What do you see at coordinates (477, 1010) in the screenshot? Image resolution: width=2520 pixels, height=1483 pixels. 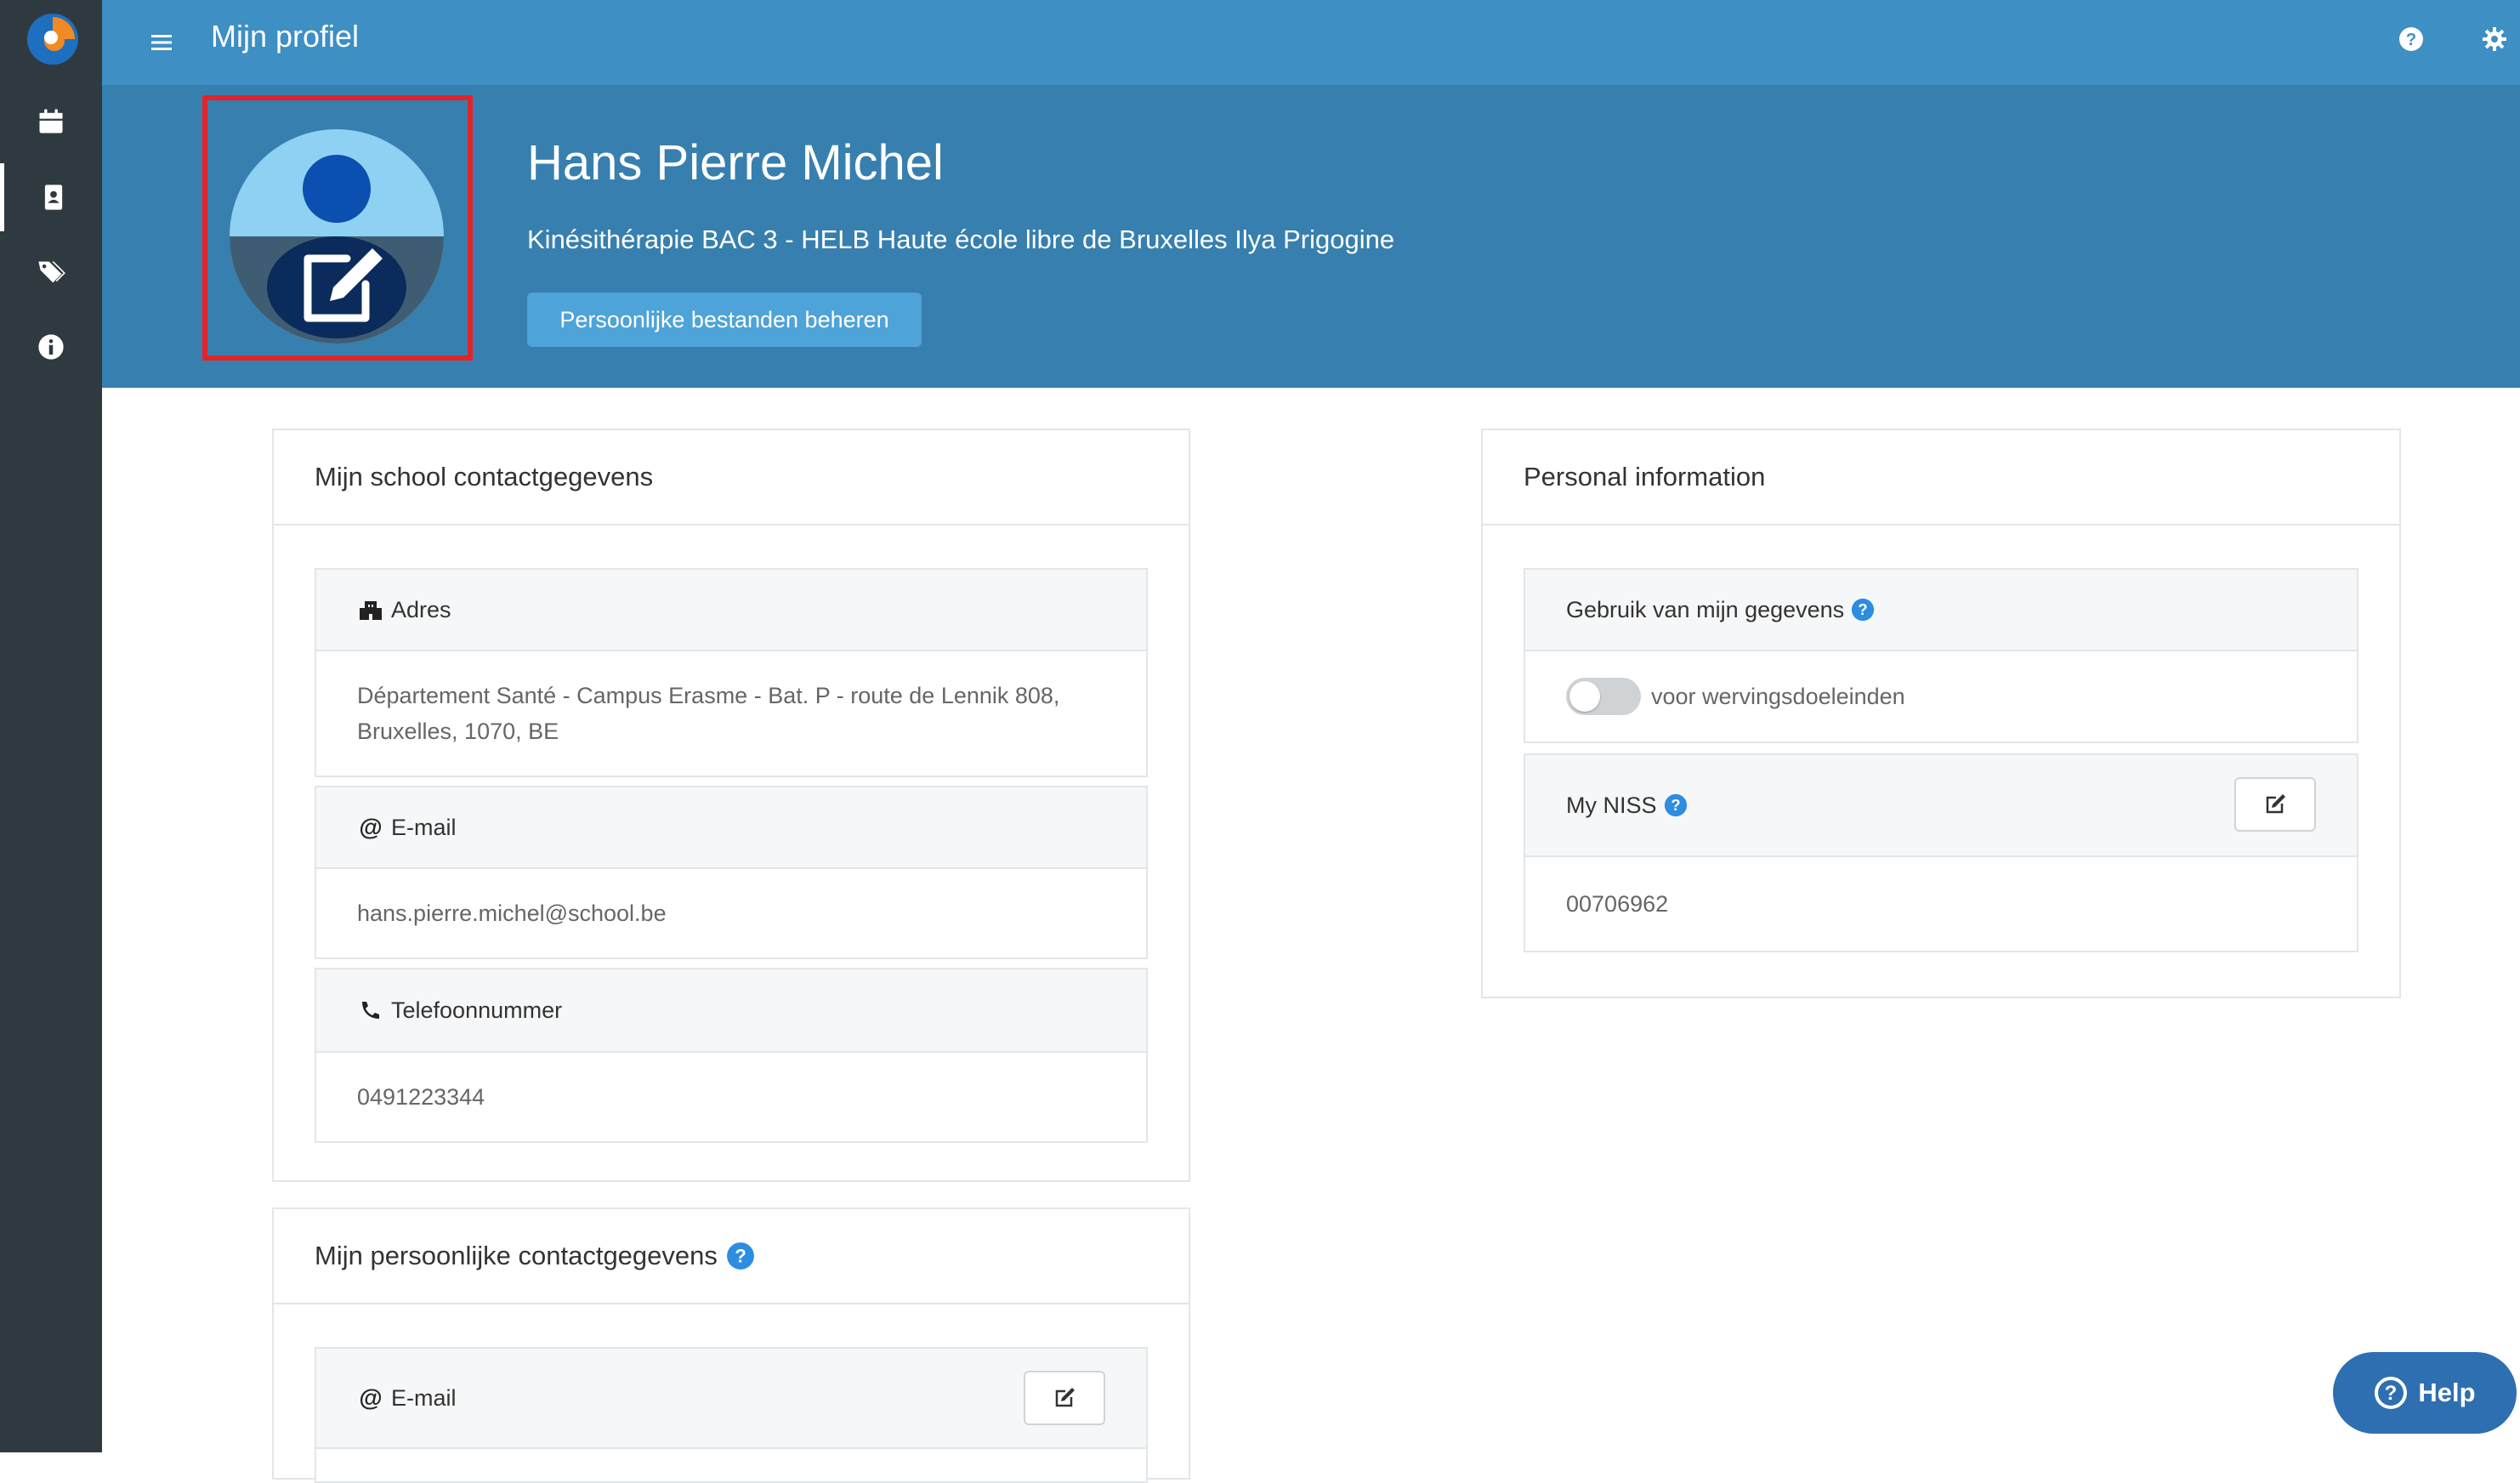 I see `phone-label: Telefoonnummer` at bounding box center [477, 1010].